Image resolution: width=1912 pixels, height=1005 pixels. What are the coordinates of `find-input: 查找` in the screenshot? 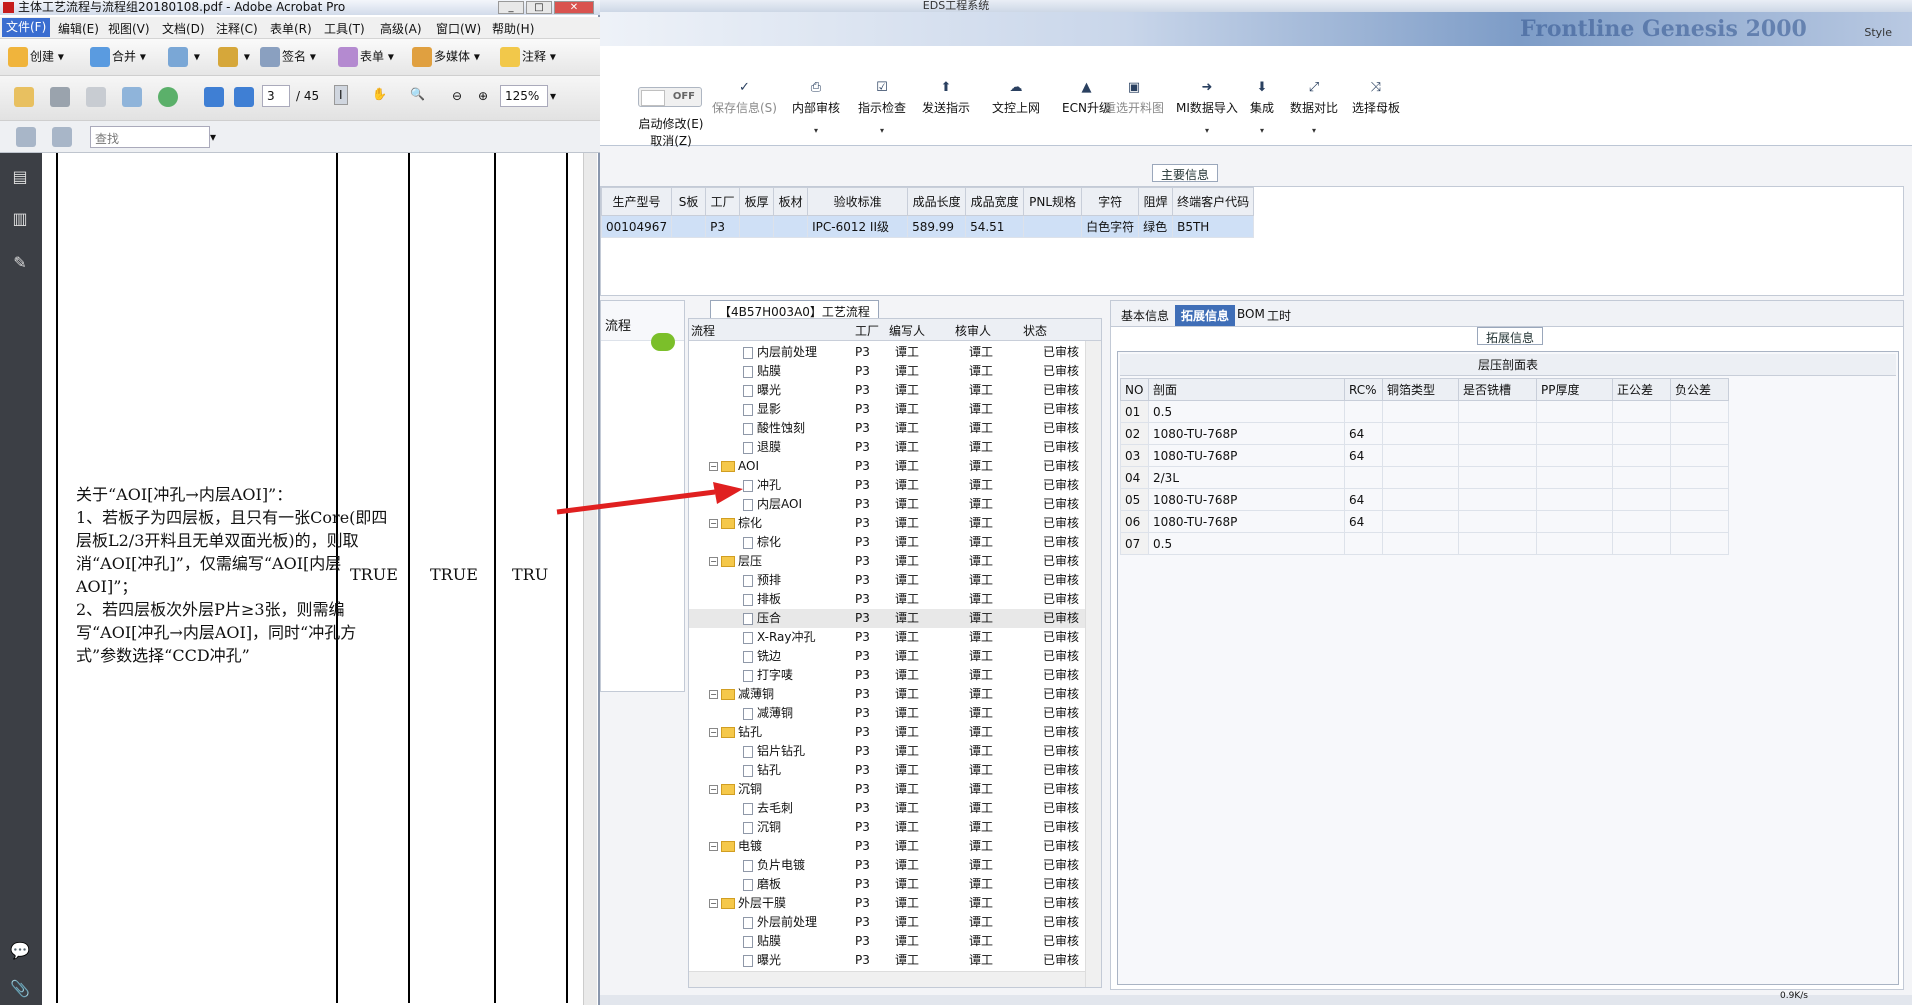 It's located at (150, 137).